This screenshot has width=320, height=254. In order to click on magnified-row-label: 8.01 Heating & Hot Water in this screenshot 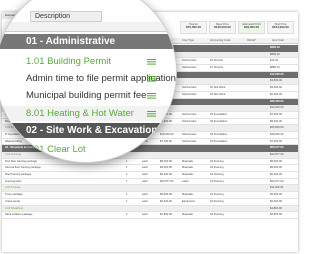, I will do `click(80, 113)`.